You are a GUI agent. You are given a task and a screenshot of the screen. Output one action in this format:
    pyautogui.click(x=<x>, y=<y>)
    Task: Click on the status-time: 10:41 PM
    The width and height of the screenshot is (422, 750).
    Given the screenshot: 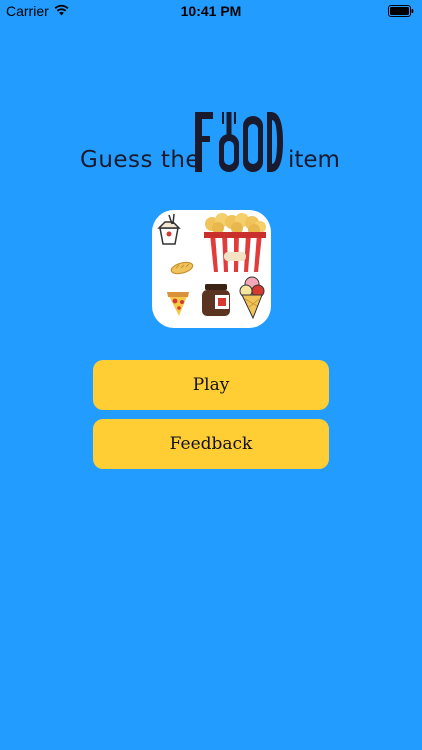 What is the action you would take?
    pyautogui.click(x=211, y=11)
    